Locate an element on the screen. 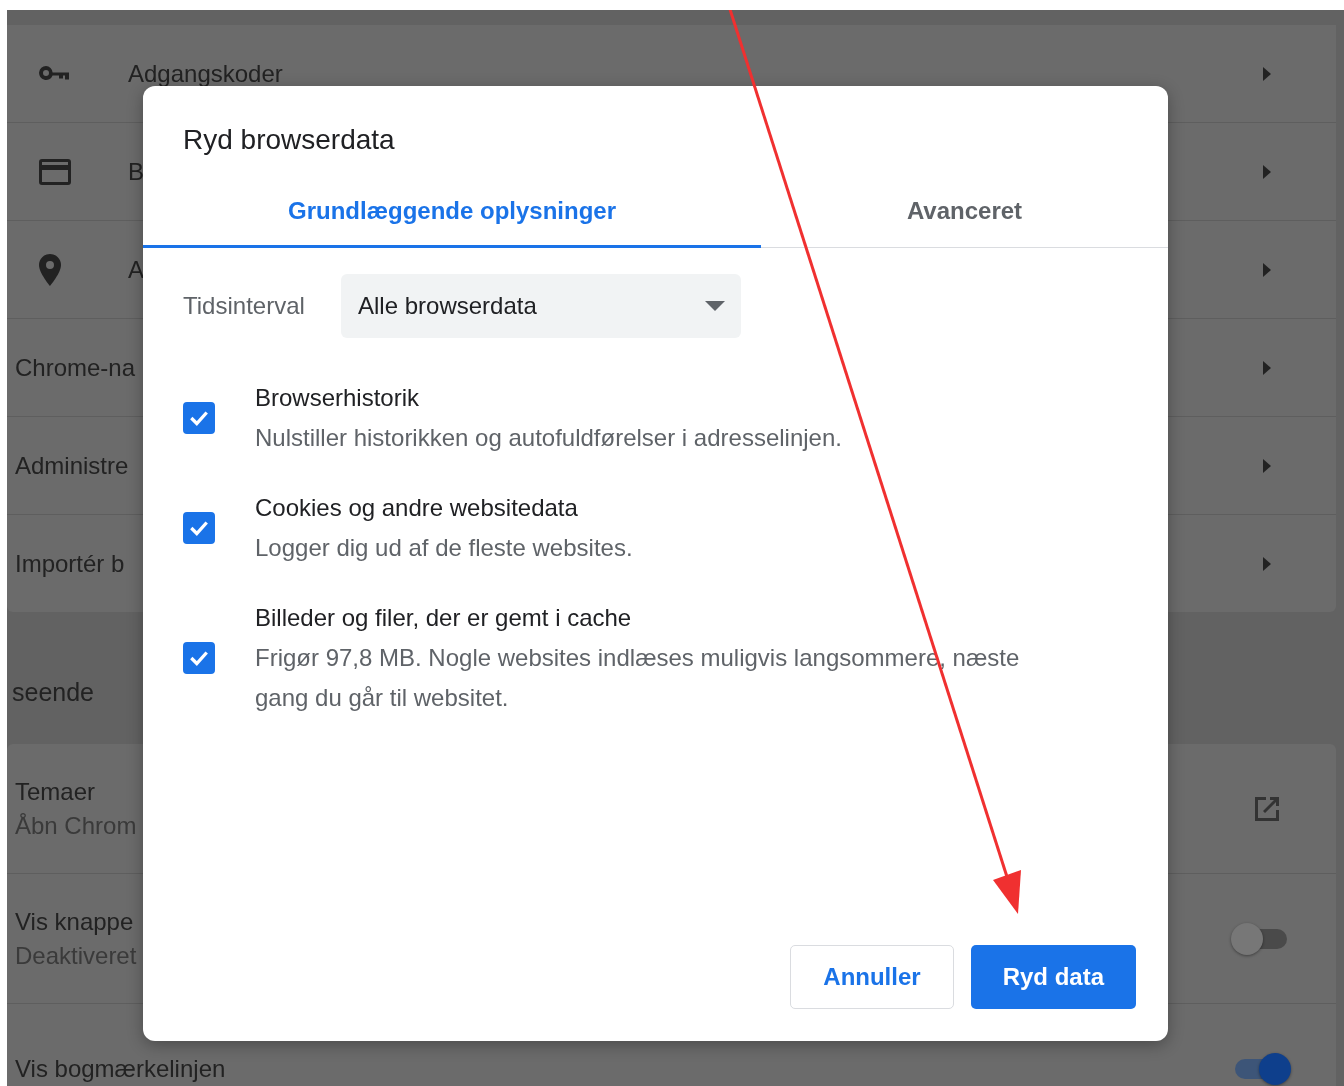  settings-item: Adgangskoder is located at coordinates (145, 73).